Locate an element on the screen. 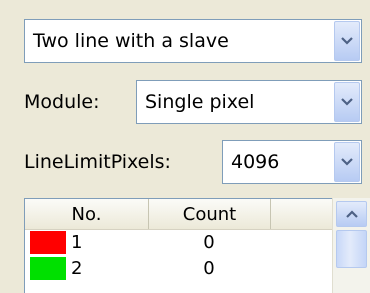 Image resolution: width=370 pixels, height=293 pixels. module-label: Module: is located at coordinates (62, 102).